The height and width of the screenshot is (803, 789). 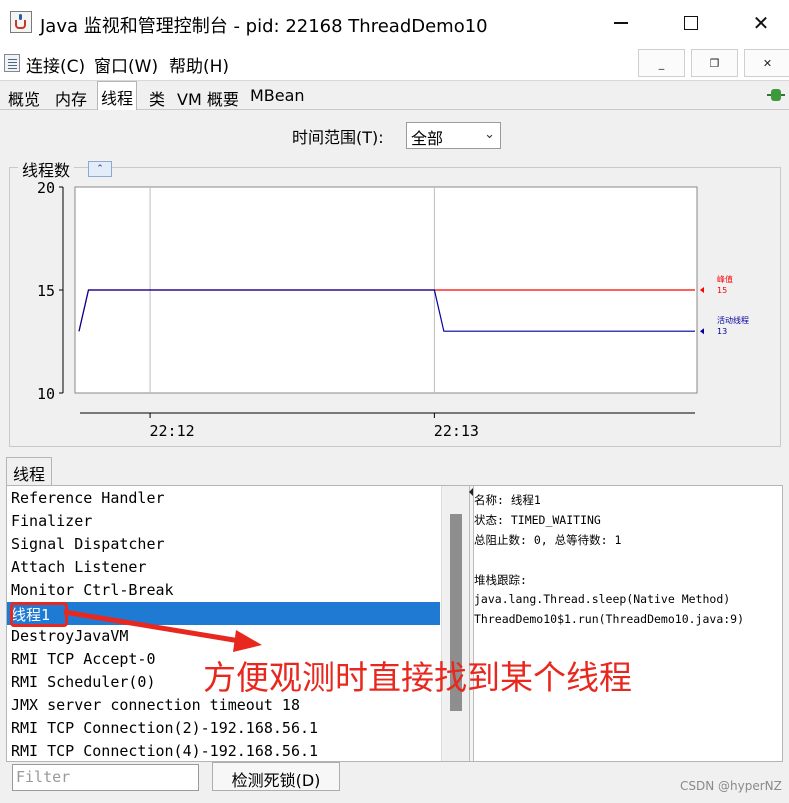 I want to click on minimize-icon: _, so click(x=661, y=63).